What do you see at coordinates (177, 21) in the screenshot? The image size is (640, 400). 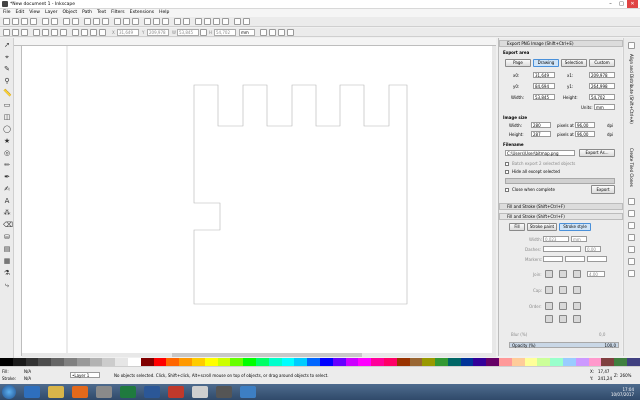 I see `group-icon` at bounding box center [177, 21].